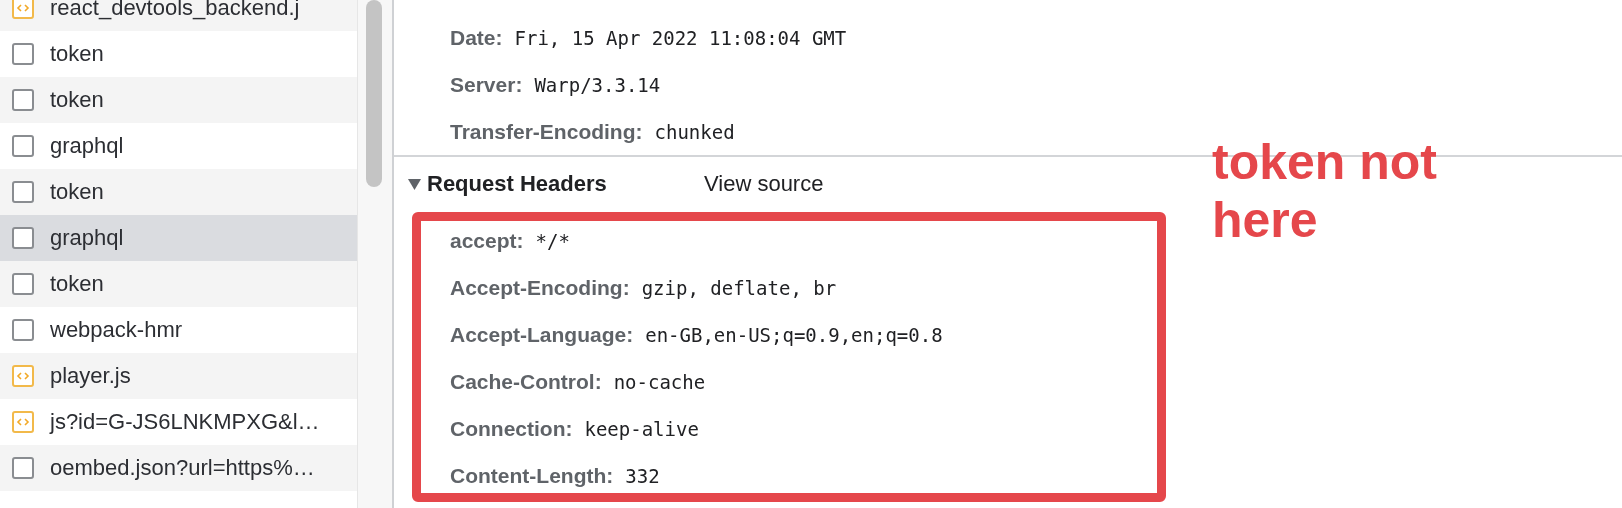 This screenshot has width=1622, height=508. Describe the element at coordinates (597, 84) in the screenshot. I see `header-value: Warp/3.3.14` at that location.